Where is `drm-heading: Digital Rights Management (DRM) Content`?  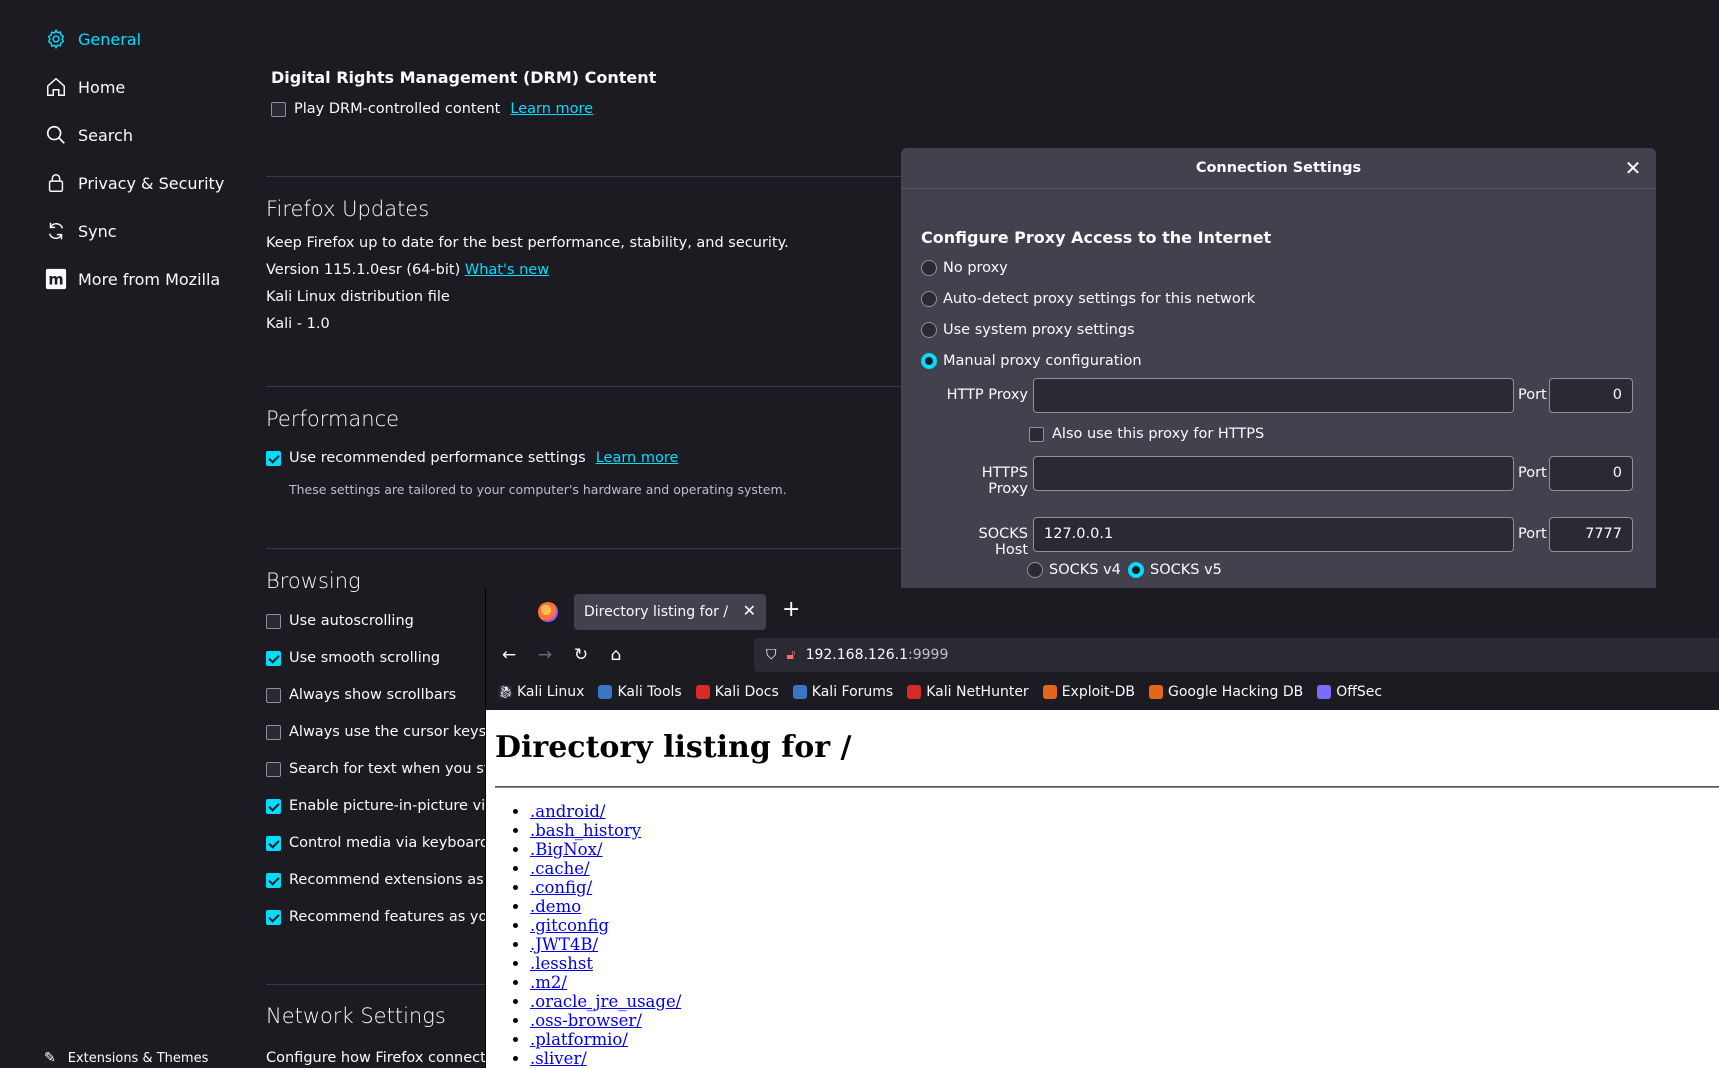 drm-heading: Digital Rights Management (DRM) Content is located at coordinates (464, 77).